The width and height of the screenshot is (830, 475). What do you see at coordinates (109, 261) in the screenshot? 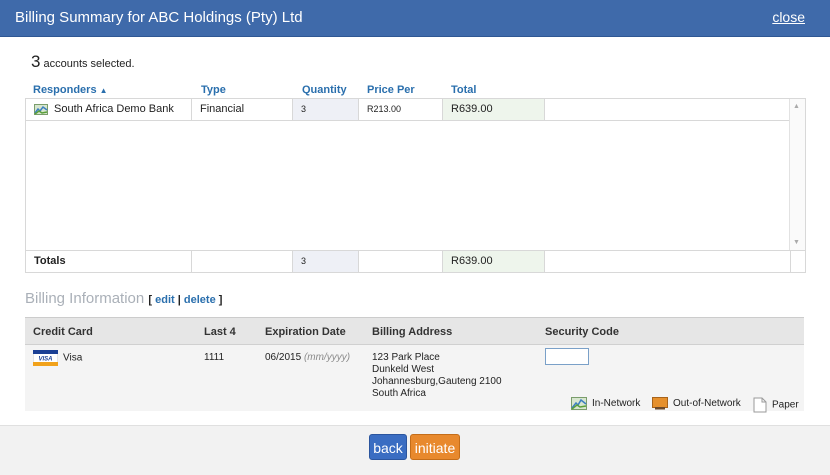
I see `totals-label: Totals` at bounding box center [109, 261].